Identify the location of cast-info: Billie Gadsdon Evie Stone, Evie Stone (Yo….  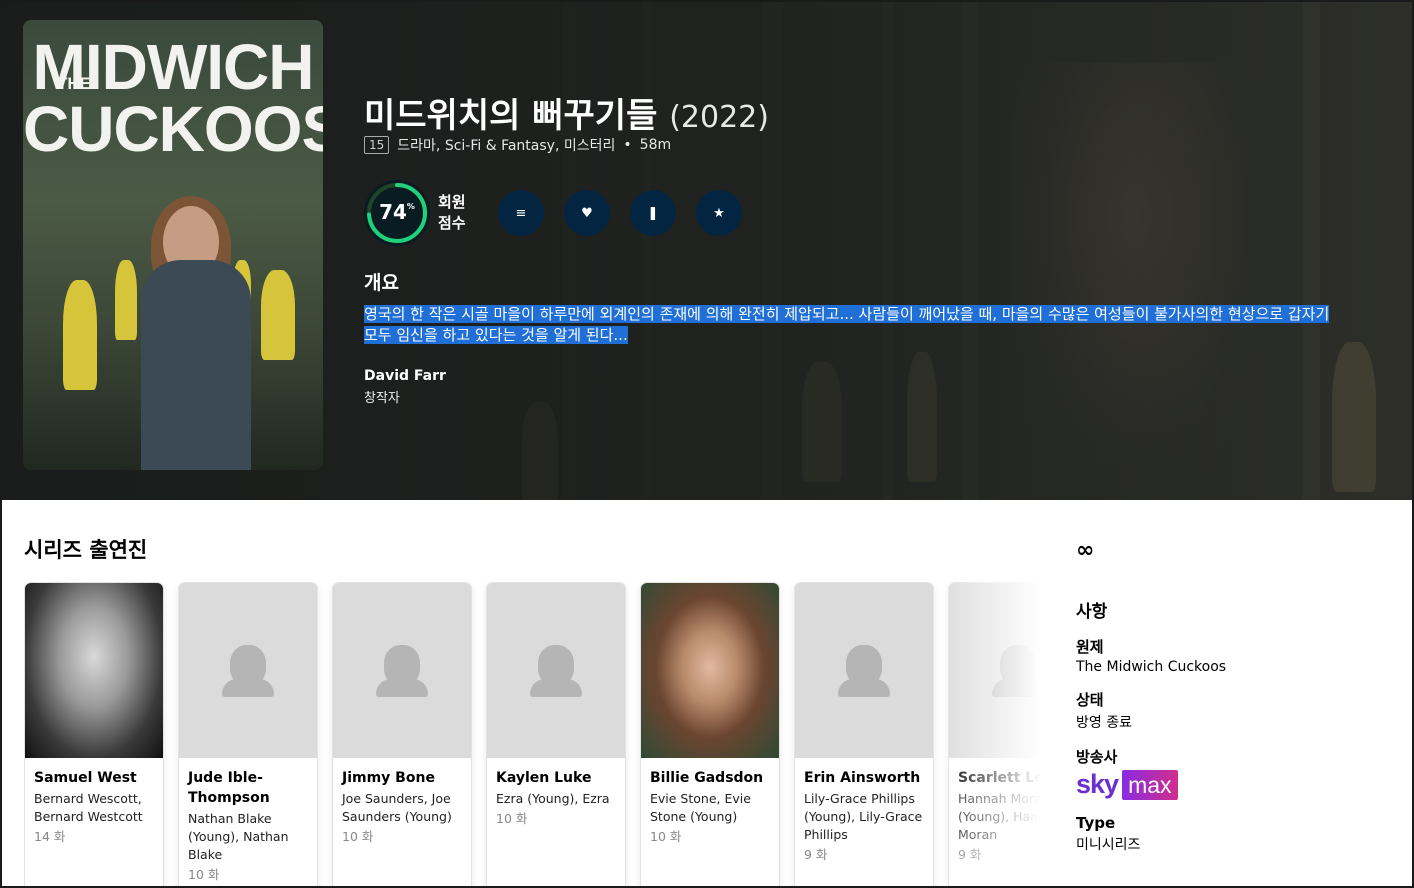
(710, 807).